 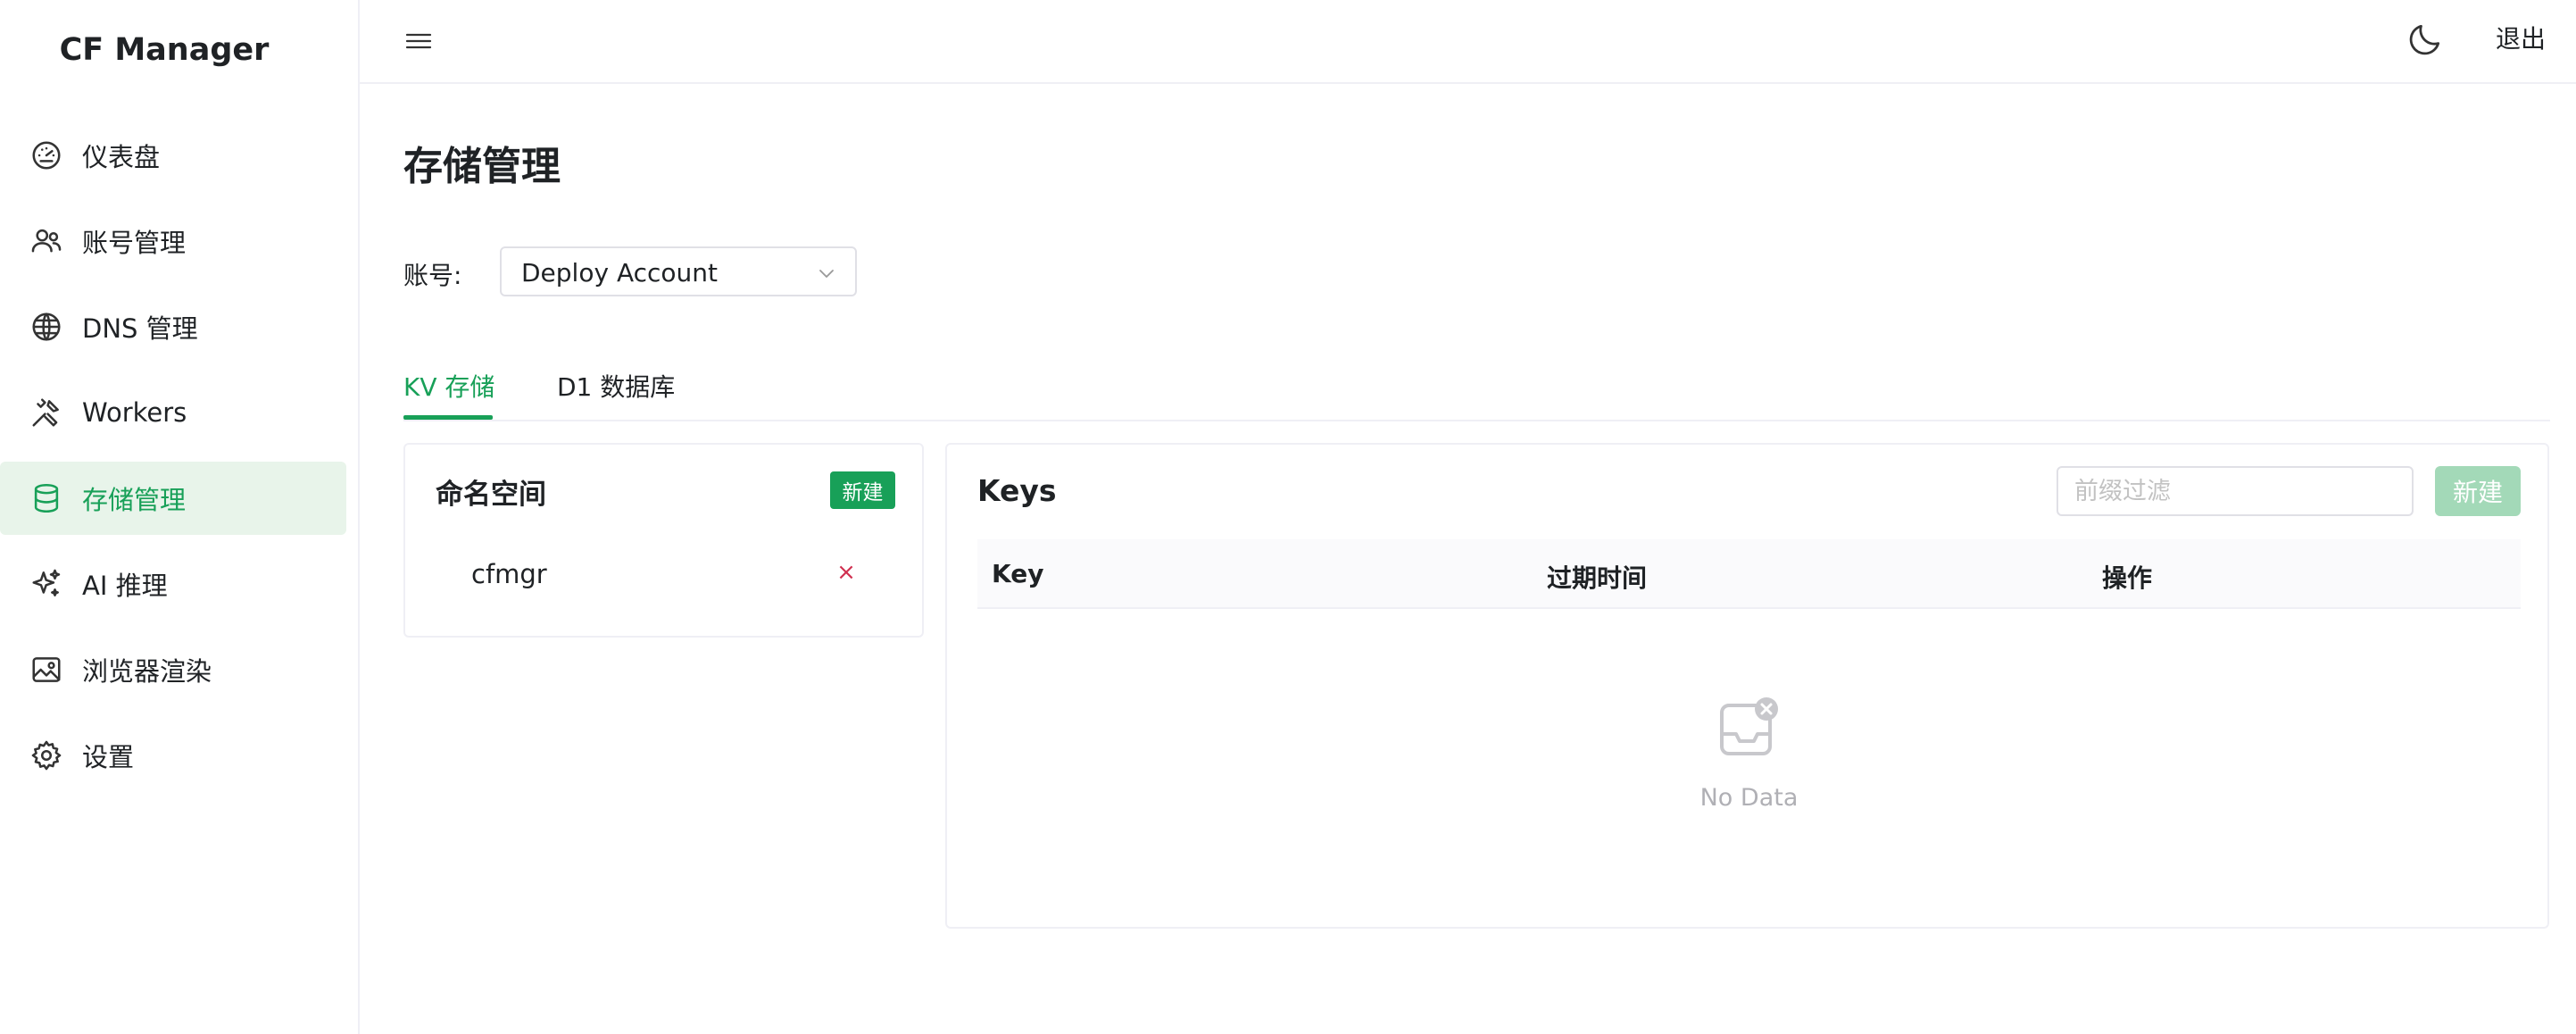 I want to click on sidebar-item-workers: Workers, so click(x=173, y=413).